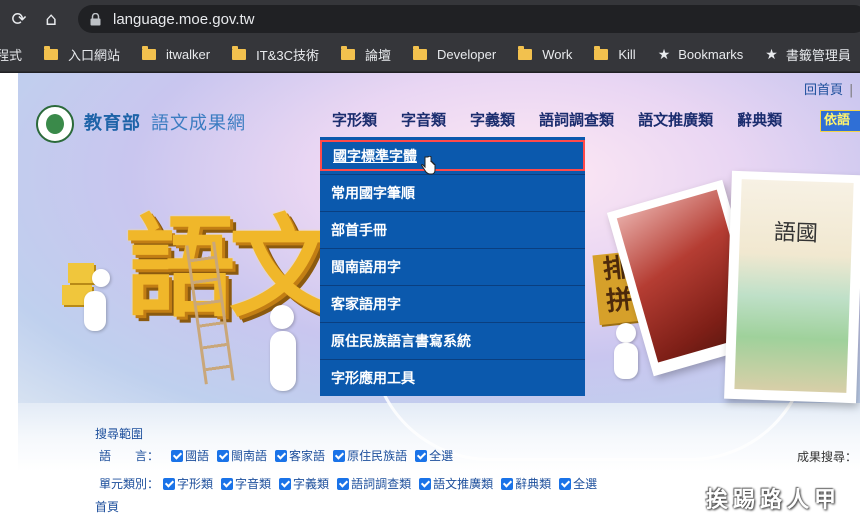 The width and height of the screenshot is (860, 517). I want to click on bookmark-item: ★ 書籤管理員, so click(808, 54).